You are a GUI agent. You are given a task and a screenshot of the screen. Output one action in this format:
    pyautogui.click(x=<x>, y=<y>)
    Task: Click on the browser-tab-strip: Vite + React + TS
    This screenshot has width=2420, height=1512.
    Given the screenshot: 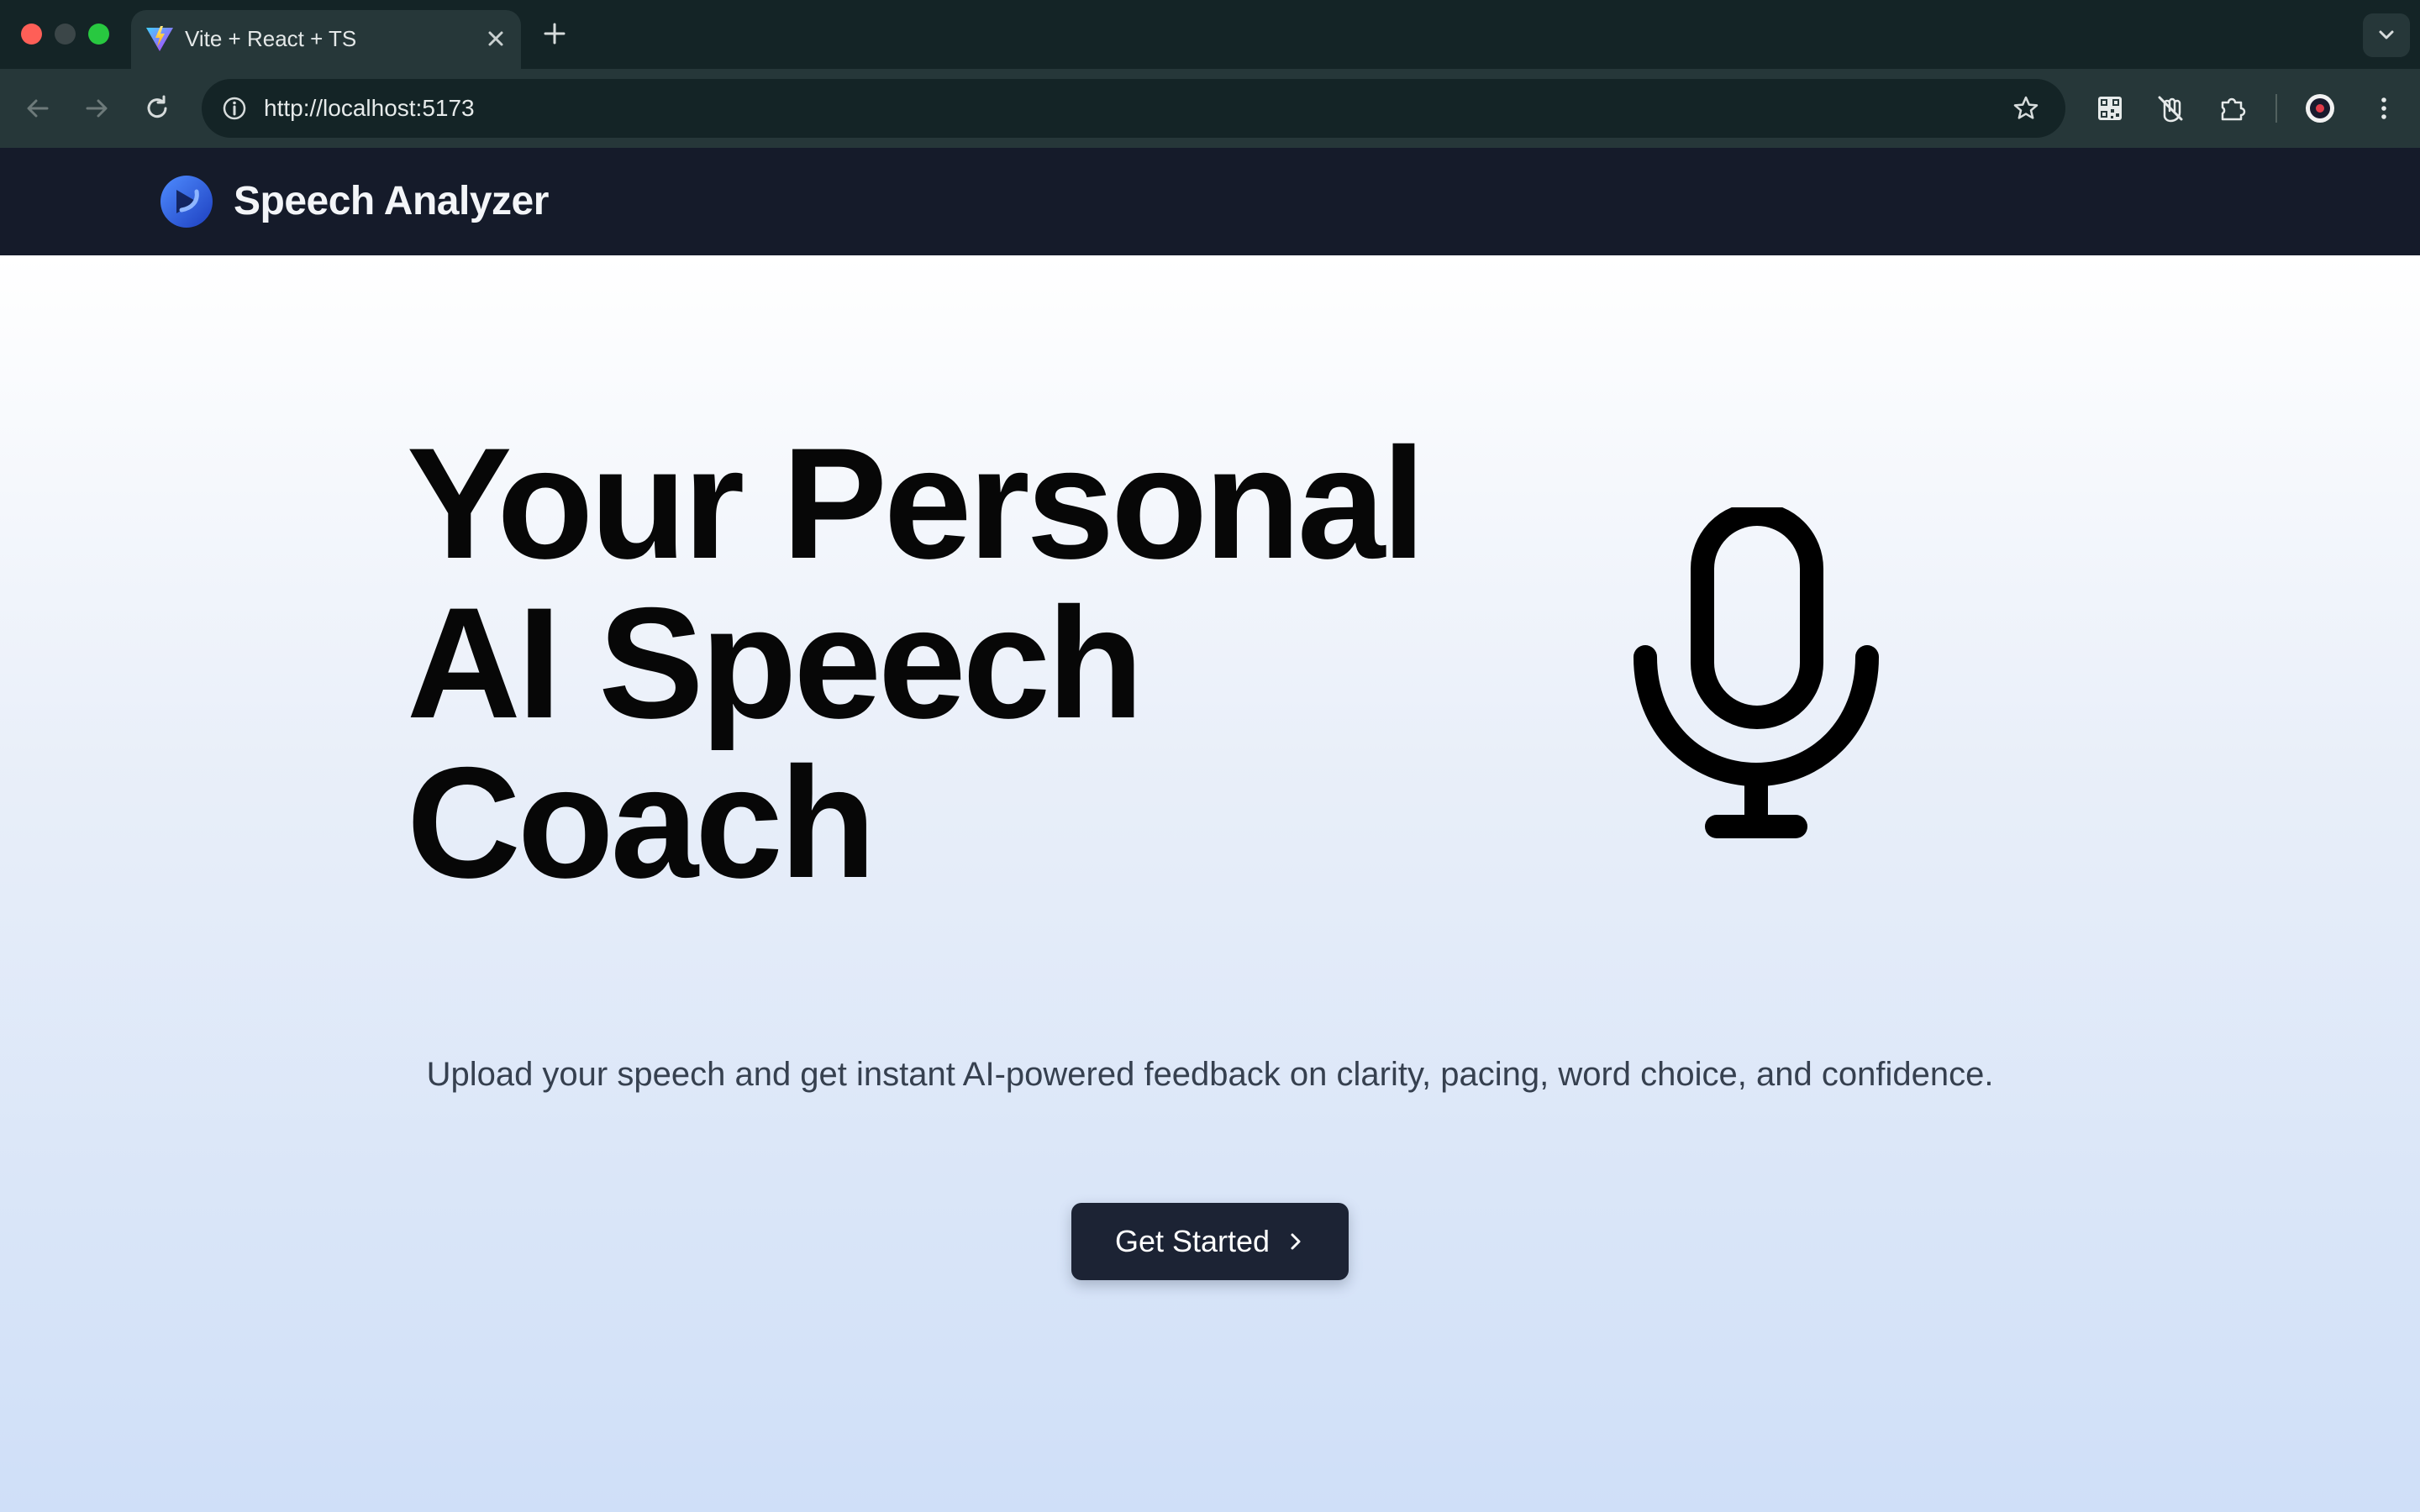 What is the action you would take?
    pyautogui.click(x=1210, y=34)
    